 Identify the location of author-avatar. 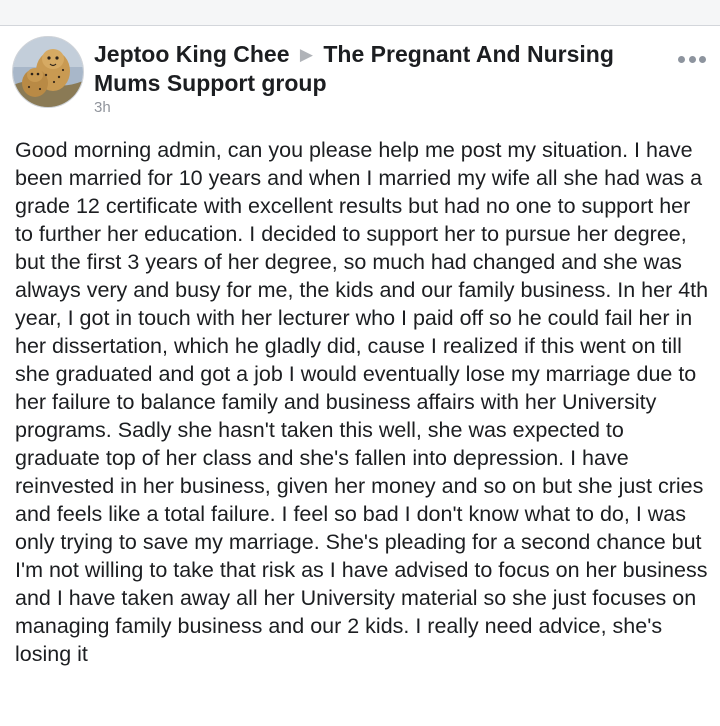
(48, 72).